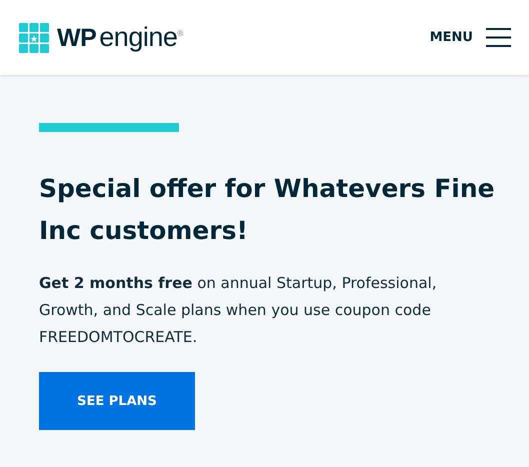 The image size is (529, 467). I want to click on logo-wordmark: WPengine$^{®}$, so click(120, 37).